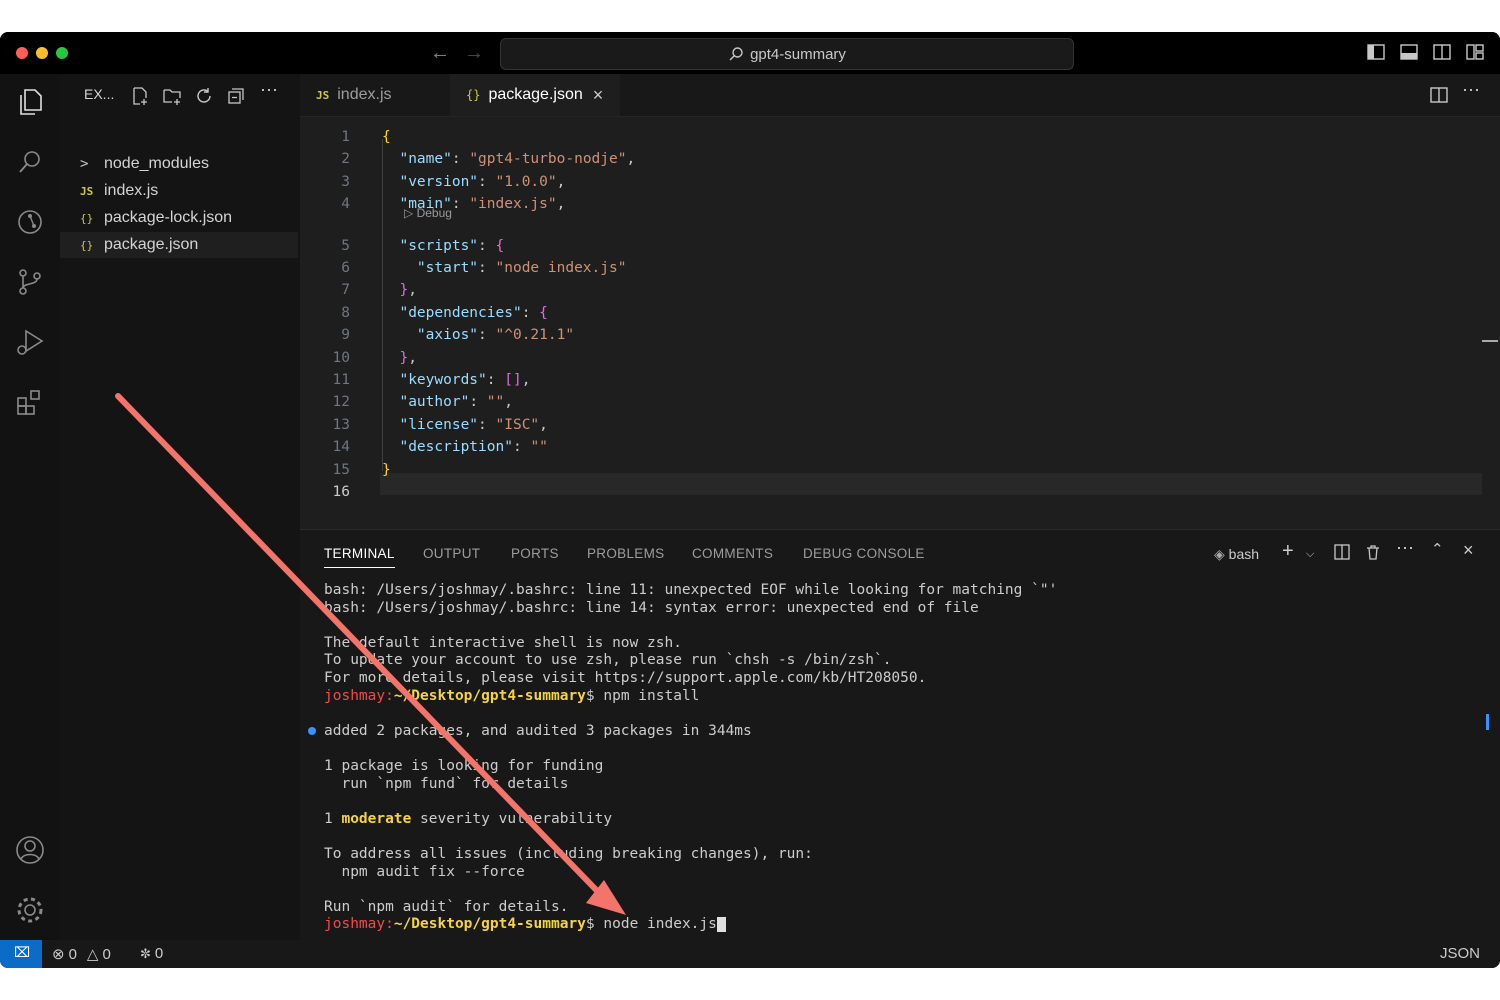 The image size is (1500, 1000). Describe the element at coordinates (172, 96) in the screenshot. I see `new-folder-icon` at that location.